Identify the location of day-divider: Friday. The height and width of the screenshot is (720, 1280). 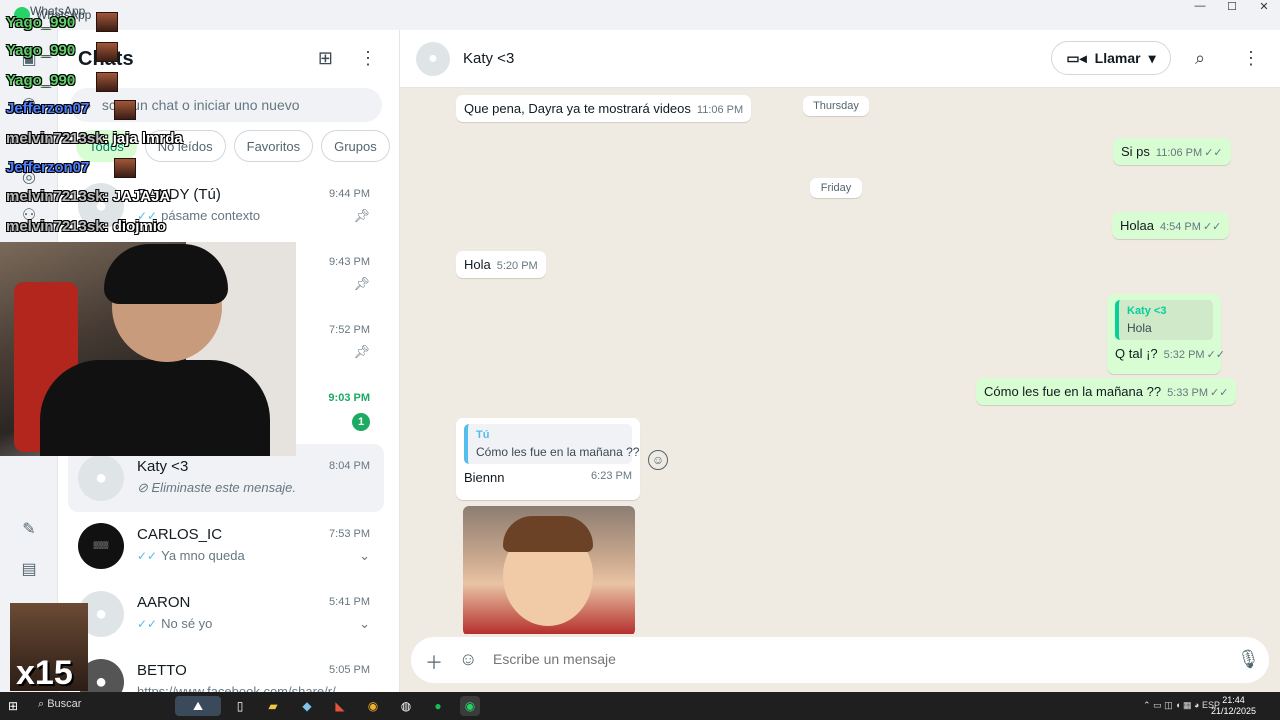
(836, 188).